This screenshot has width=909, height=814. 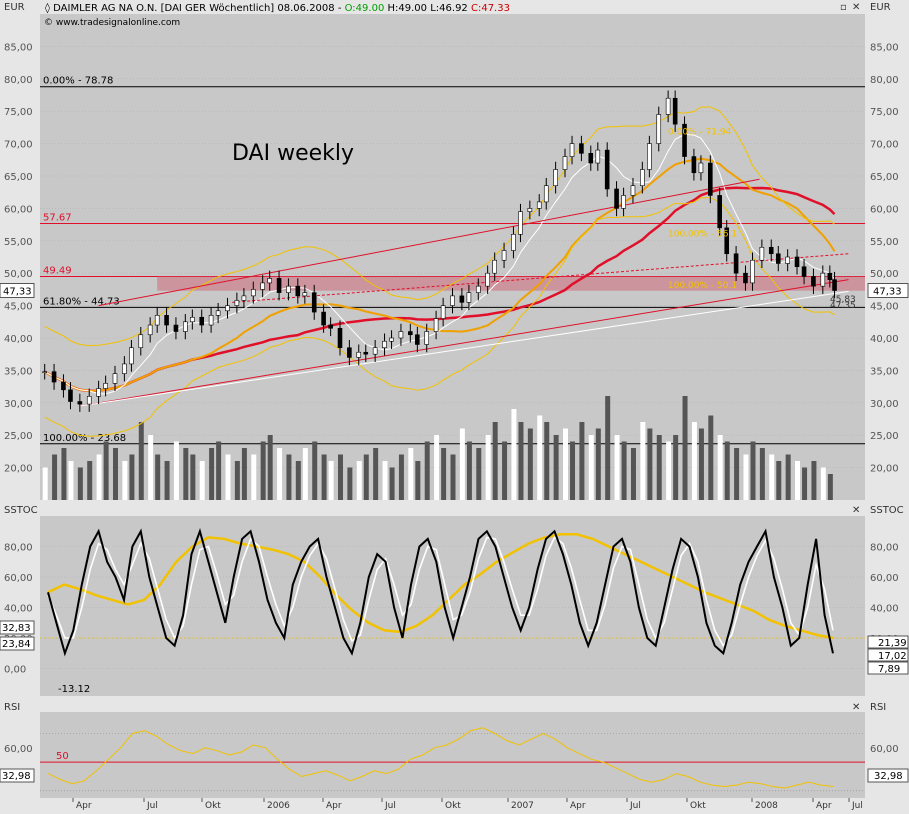 What do you see at coordinates (880, 7) in the screenshot?
I see `eur-label-right: EUR` at bounding box center [880, 7].